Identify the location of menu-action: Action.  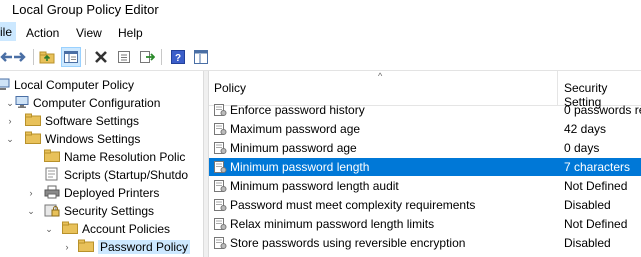
(42, 33).